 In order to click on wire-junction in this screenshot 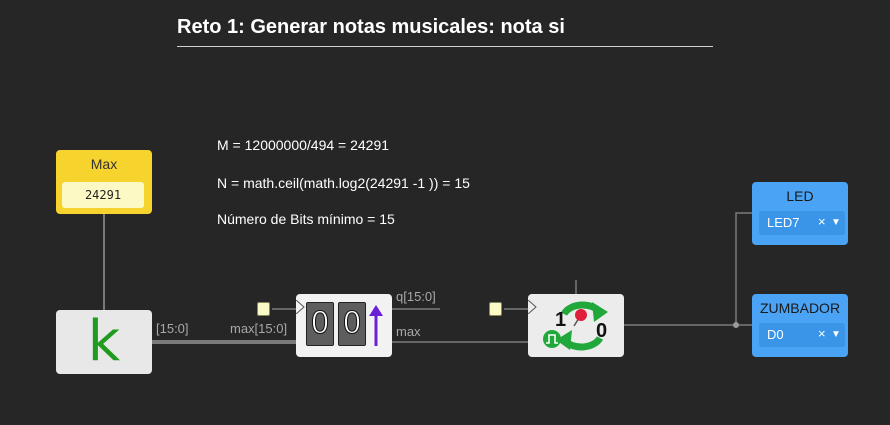, I will do `click(736, 325)`.